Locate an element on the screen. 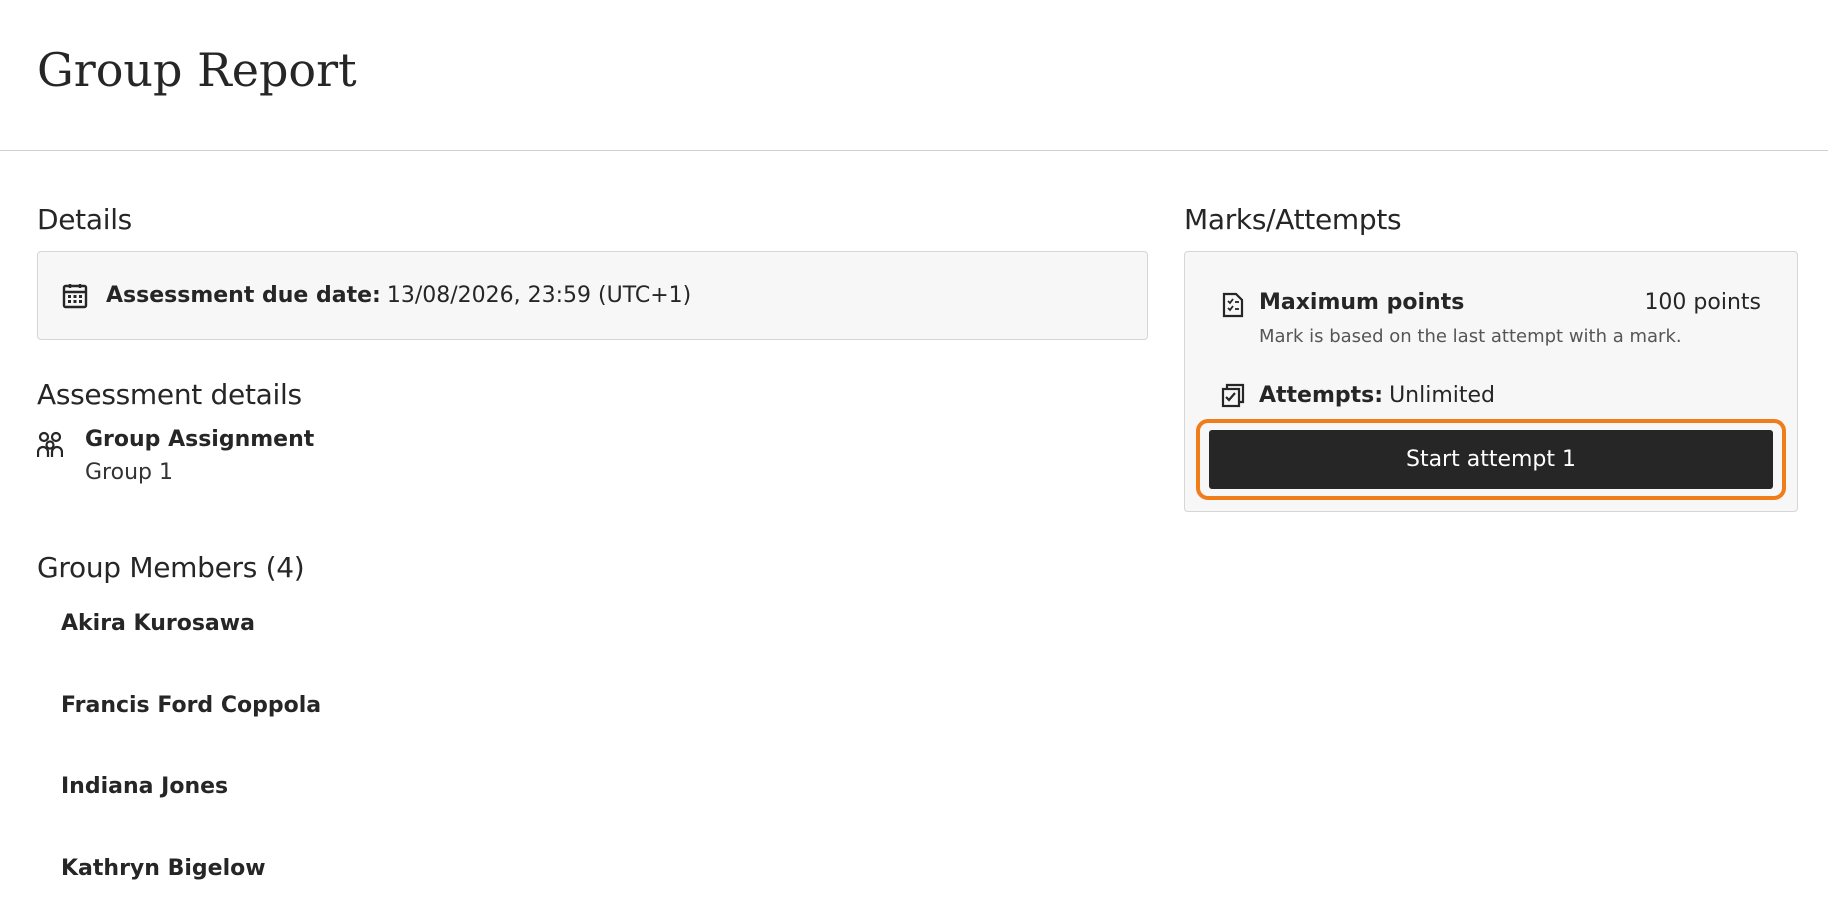 The image size is (1828, 919). maximum-points-value: 100 points is located at coordinates (1702, 302).